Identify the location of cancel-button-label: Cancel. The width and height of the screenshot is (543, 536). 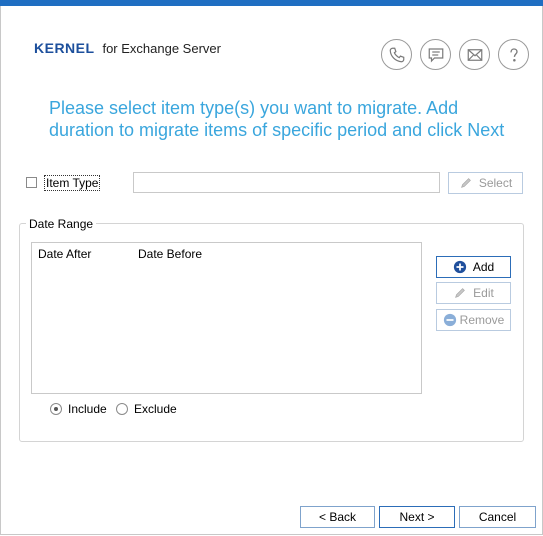
(497, 517).